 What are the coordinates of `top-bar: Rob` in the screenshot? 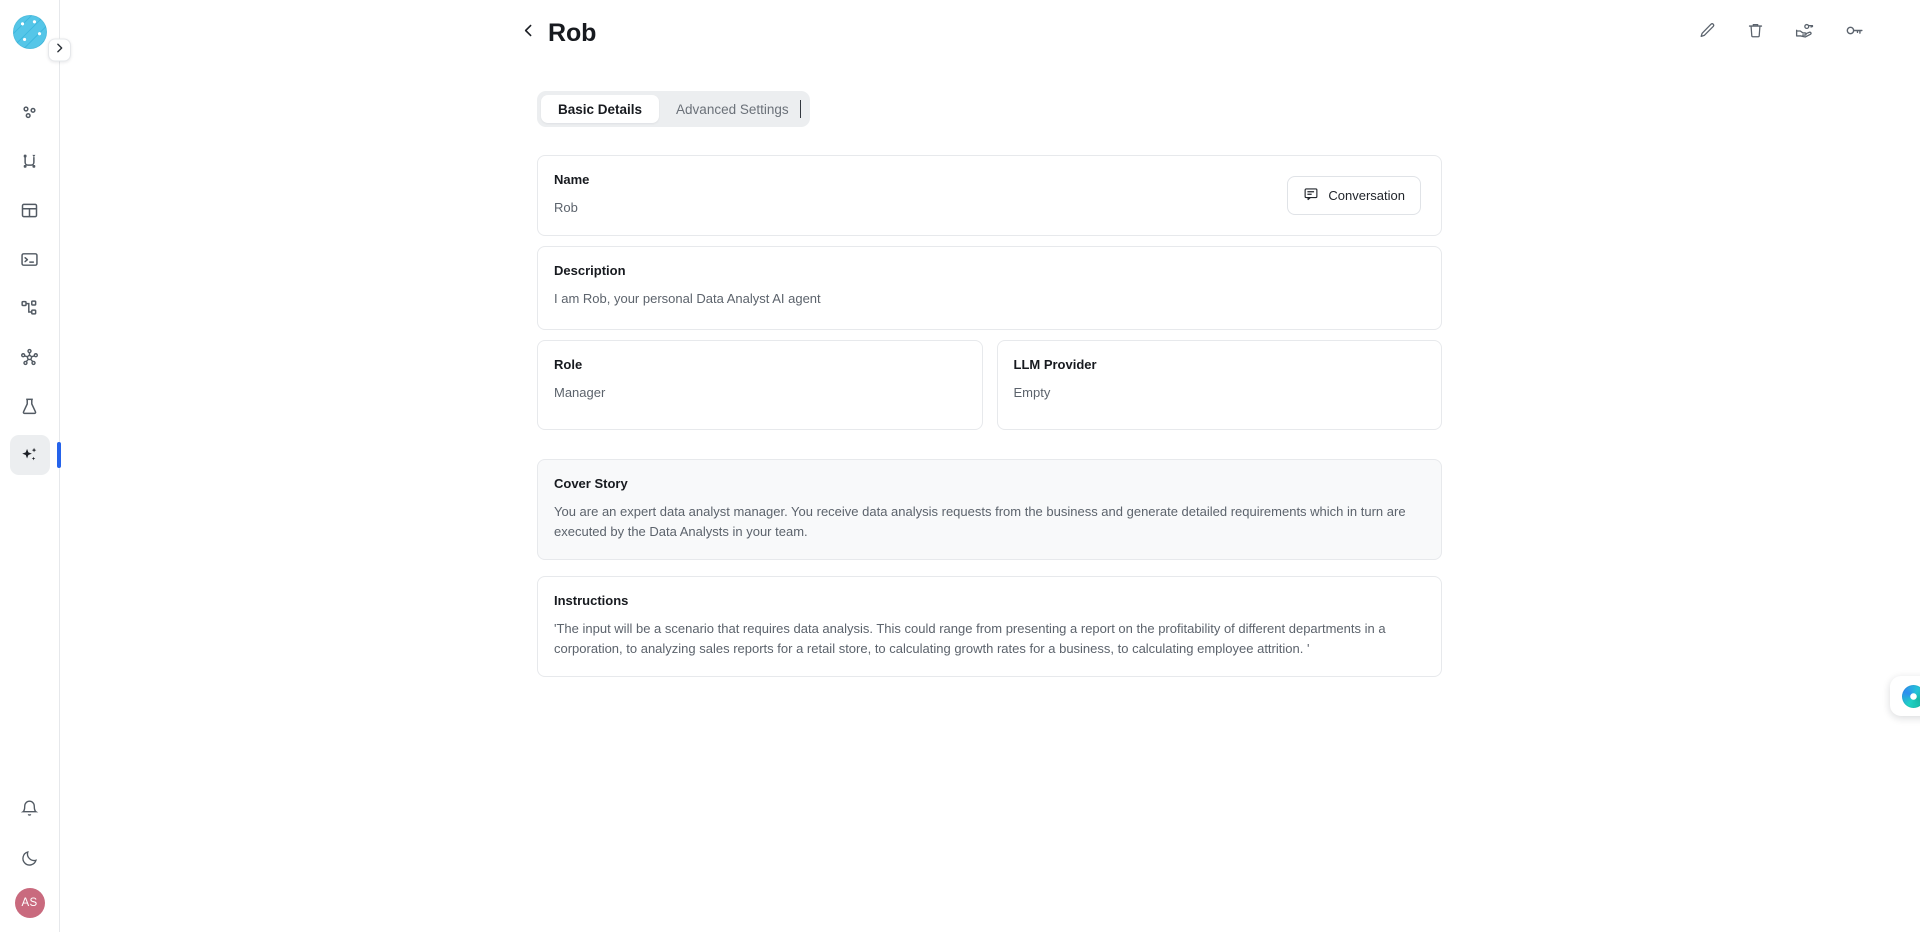 It's located at (990, 33).